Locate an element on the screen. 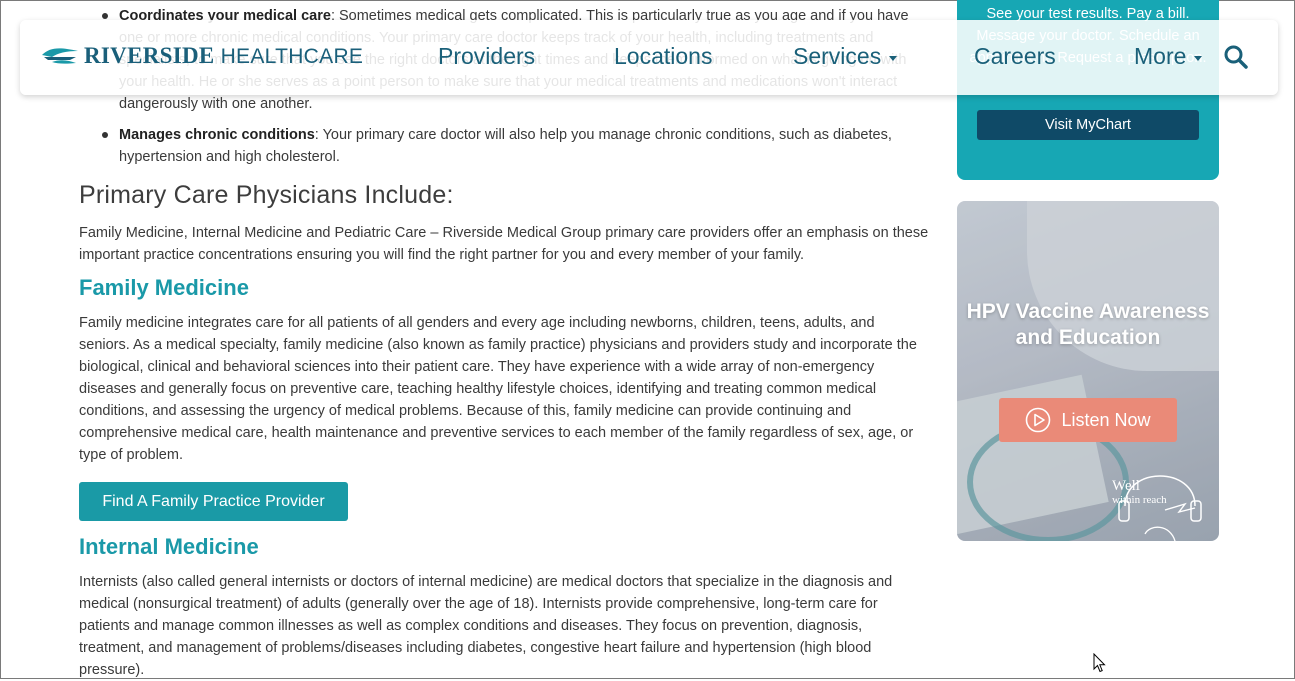 This screenshot has width=1295, height=681. well-within-reach-logo: Well within reach is located at coordinates (1139, 493).